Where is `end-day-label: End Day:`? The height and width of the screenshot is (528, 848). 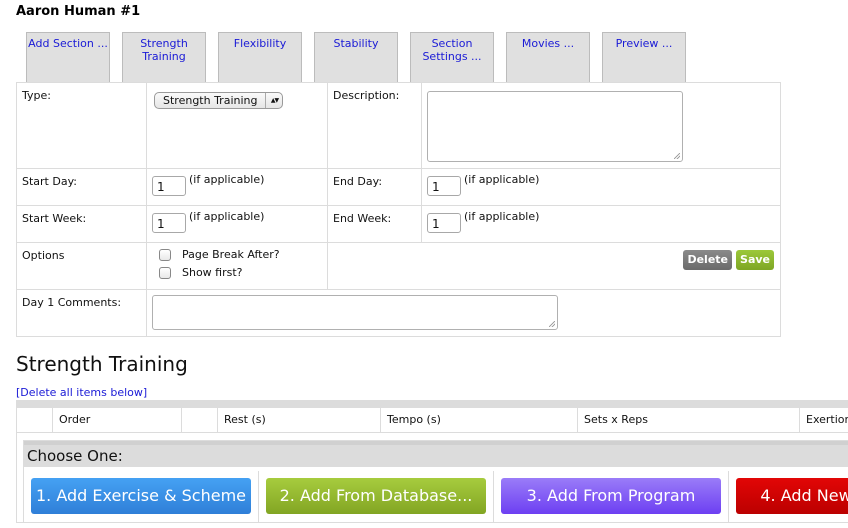 end-day-label: End Day: is located at coordinates (358, 181).